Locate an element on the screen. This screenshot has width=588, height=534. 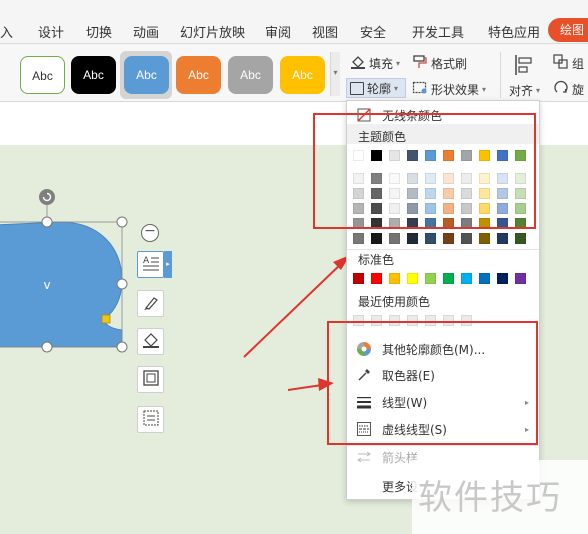
highlight-theme-colors is located at coordinates (424, 171).